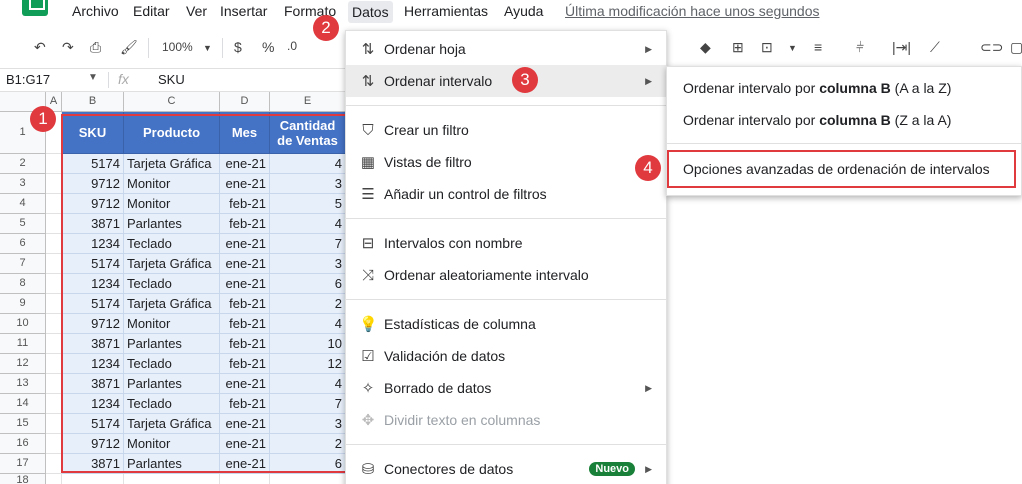 Image resolution: width=1022 pixels, height=484 pixels. Describe the element at coordinates (506, 468) in the screenshot. I see `menu-conectores-datos: ⛁ Conectores de datos Nuevo ▶` at that location.